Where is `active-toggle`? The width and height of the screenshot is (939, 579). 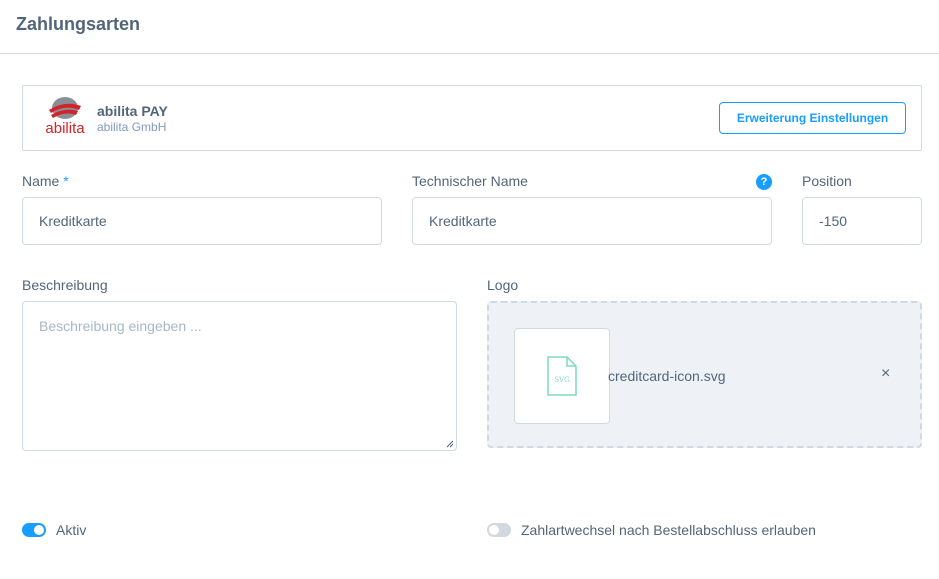 active-toggle is located at coordinates (34, 530).